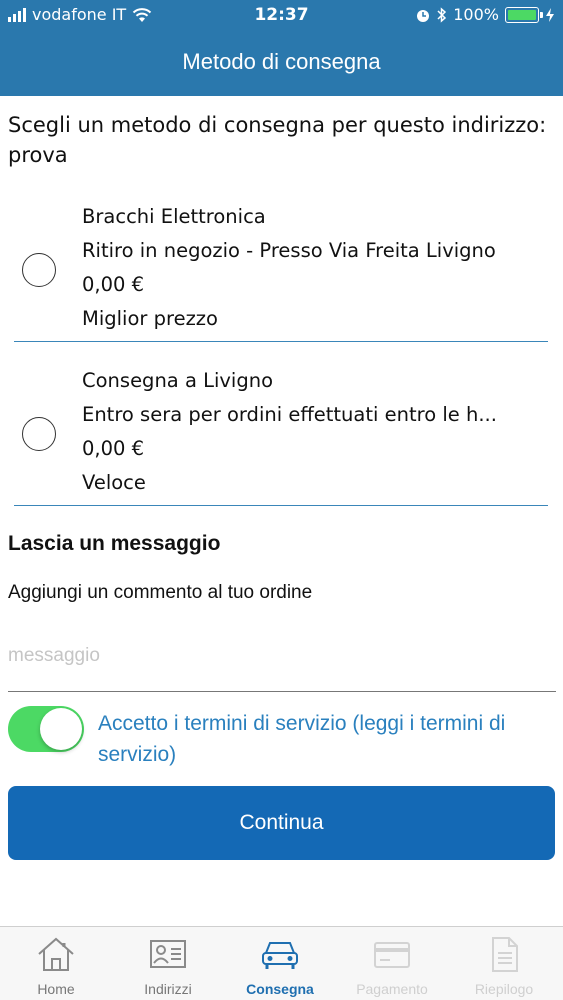  I want to click on document-icon, so click(505, 954).